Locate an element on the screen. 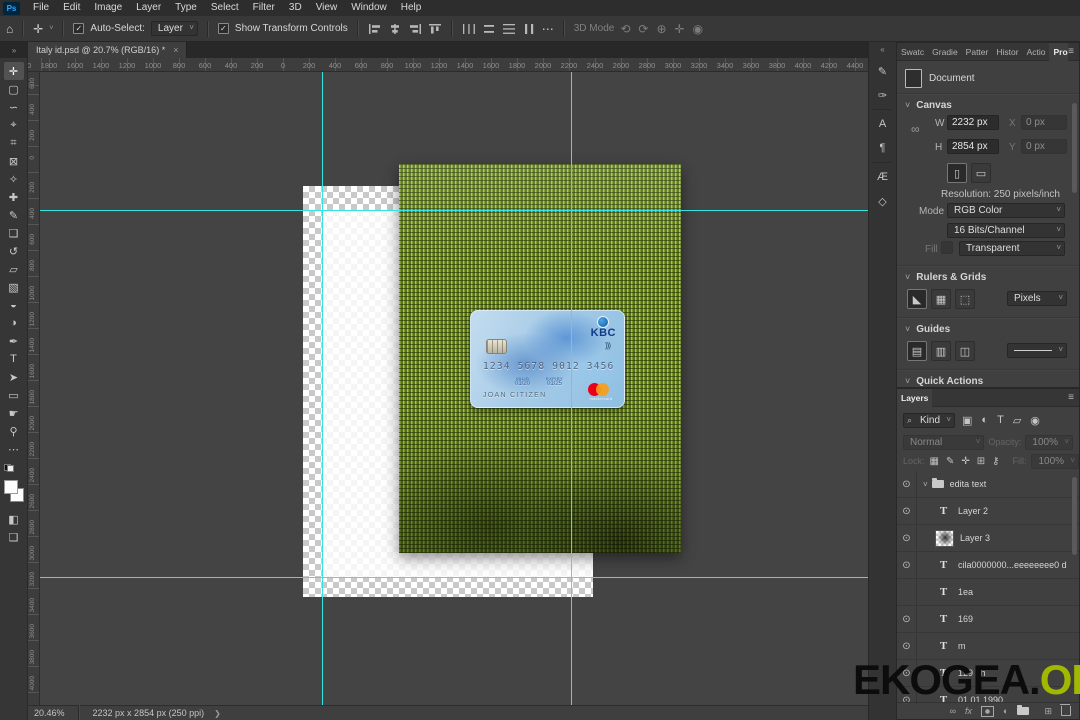 The height and width of the screenshot is (720, 1080). filter-smart-objects-icon: ◉ is located at coordinates (1035, 420).